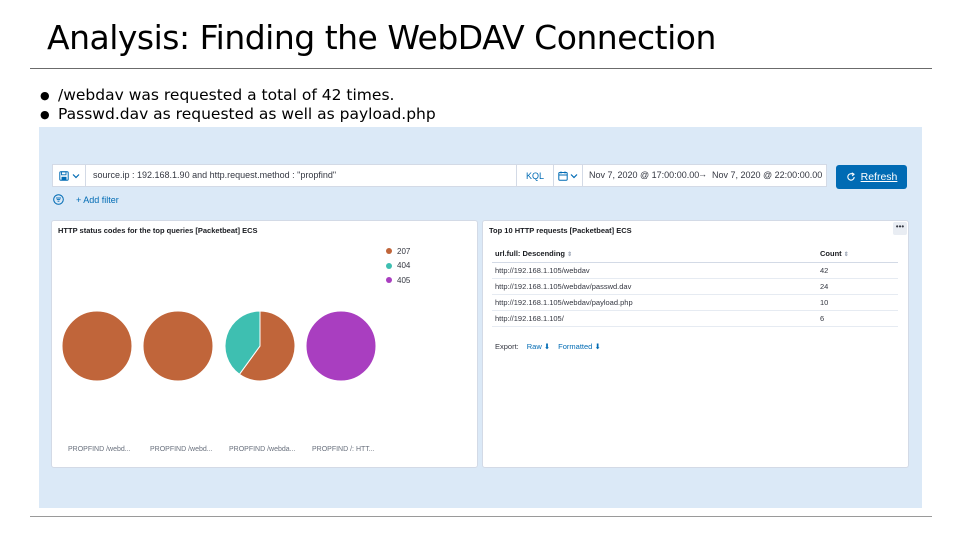  What do you see at coordinates (702, 174) in the screenshot?
I see `arrow-right-icon: →` at bounding box center [702, 174].